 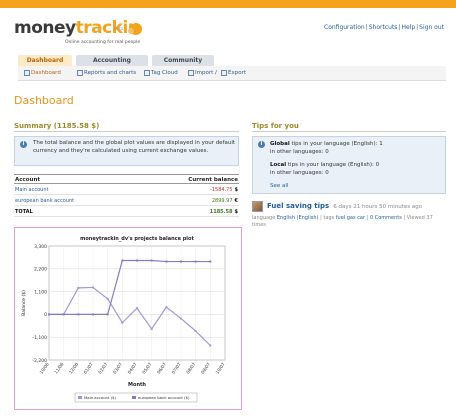 I want to click on logo-money: money, so click(x=45, y=28).